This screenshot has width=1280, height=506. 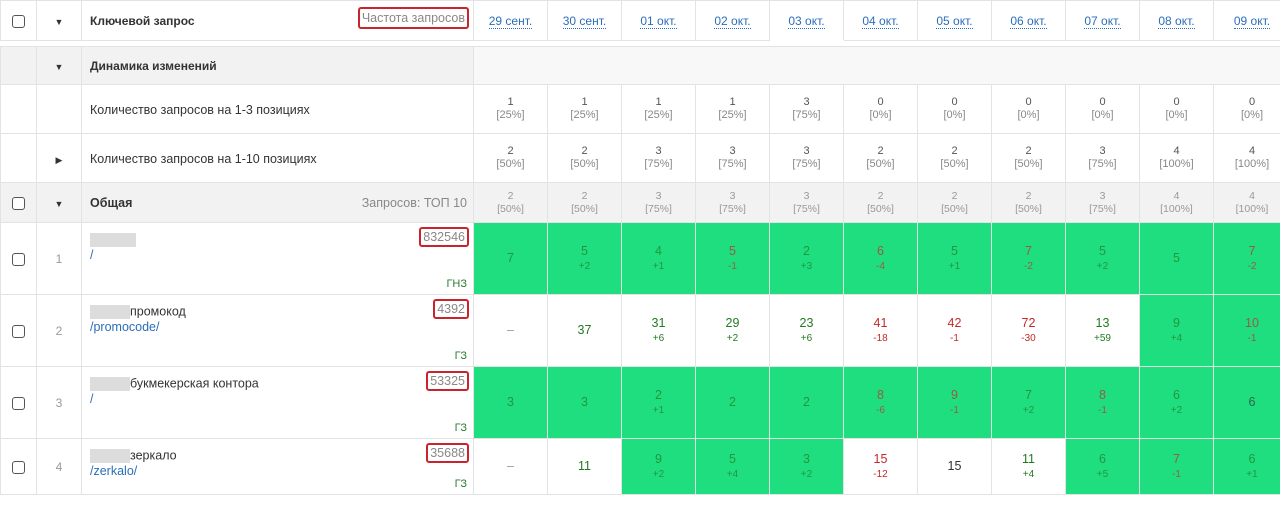 I want to click on position-cell: 29 +2, so click(x=732, y=330).